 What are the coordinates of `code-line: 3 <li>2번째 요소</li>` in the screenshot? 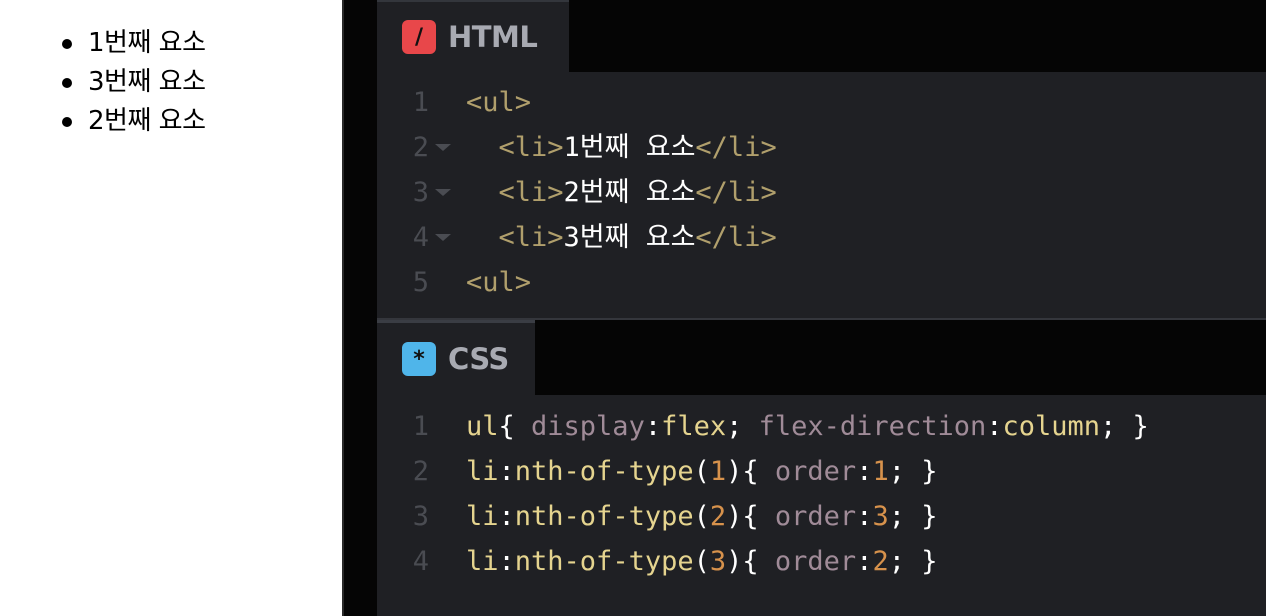 It's located at (821, 192).